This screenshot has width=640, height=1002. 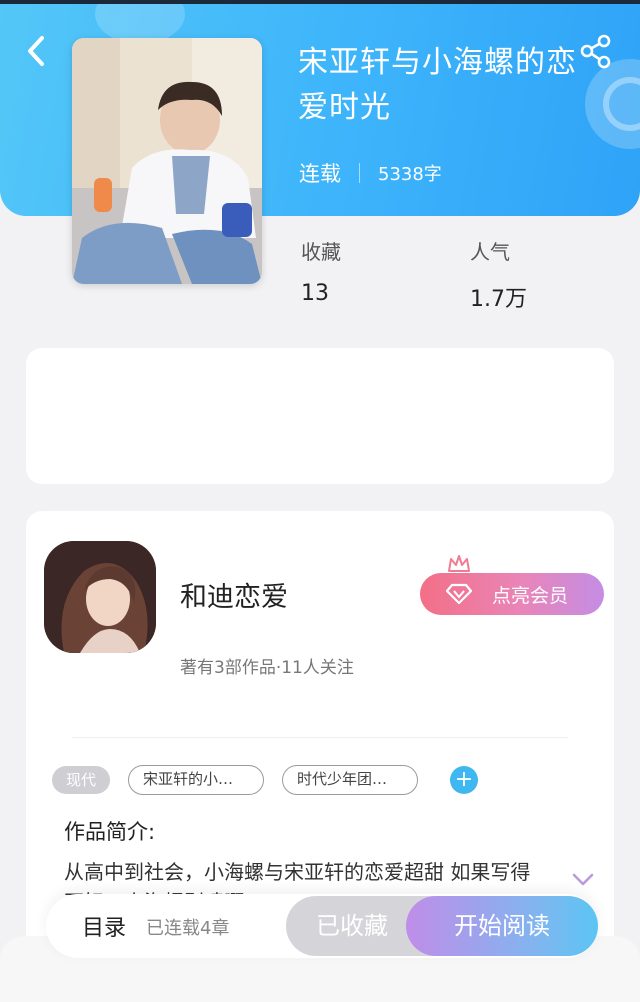 What do you see at coordinates (110, 832) in the screenshot?
I see `intro-title: 作品简介:` at bounding box center [110, 832].